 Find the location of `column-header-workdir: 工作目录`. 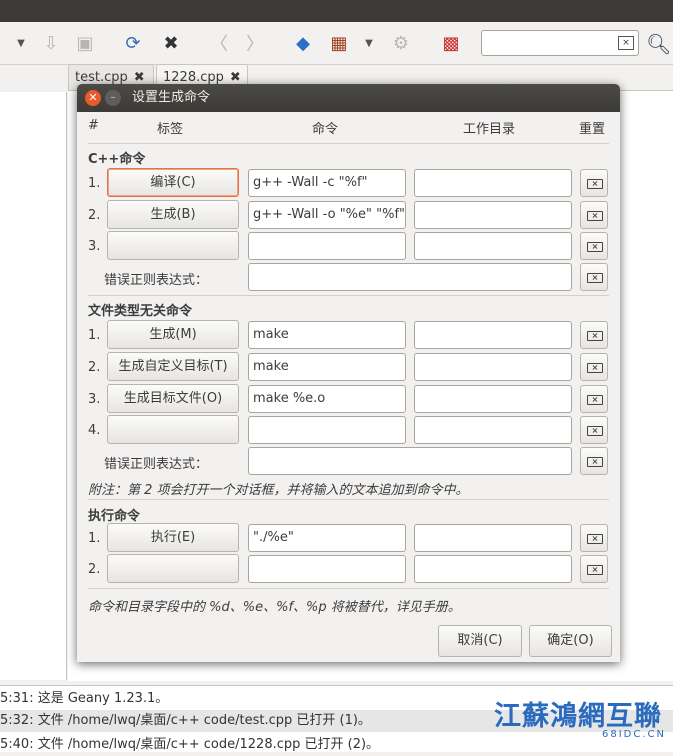

column-header-workdir: 工作目录 is located at coordinates (489, 129).